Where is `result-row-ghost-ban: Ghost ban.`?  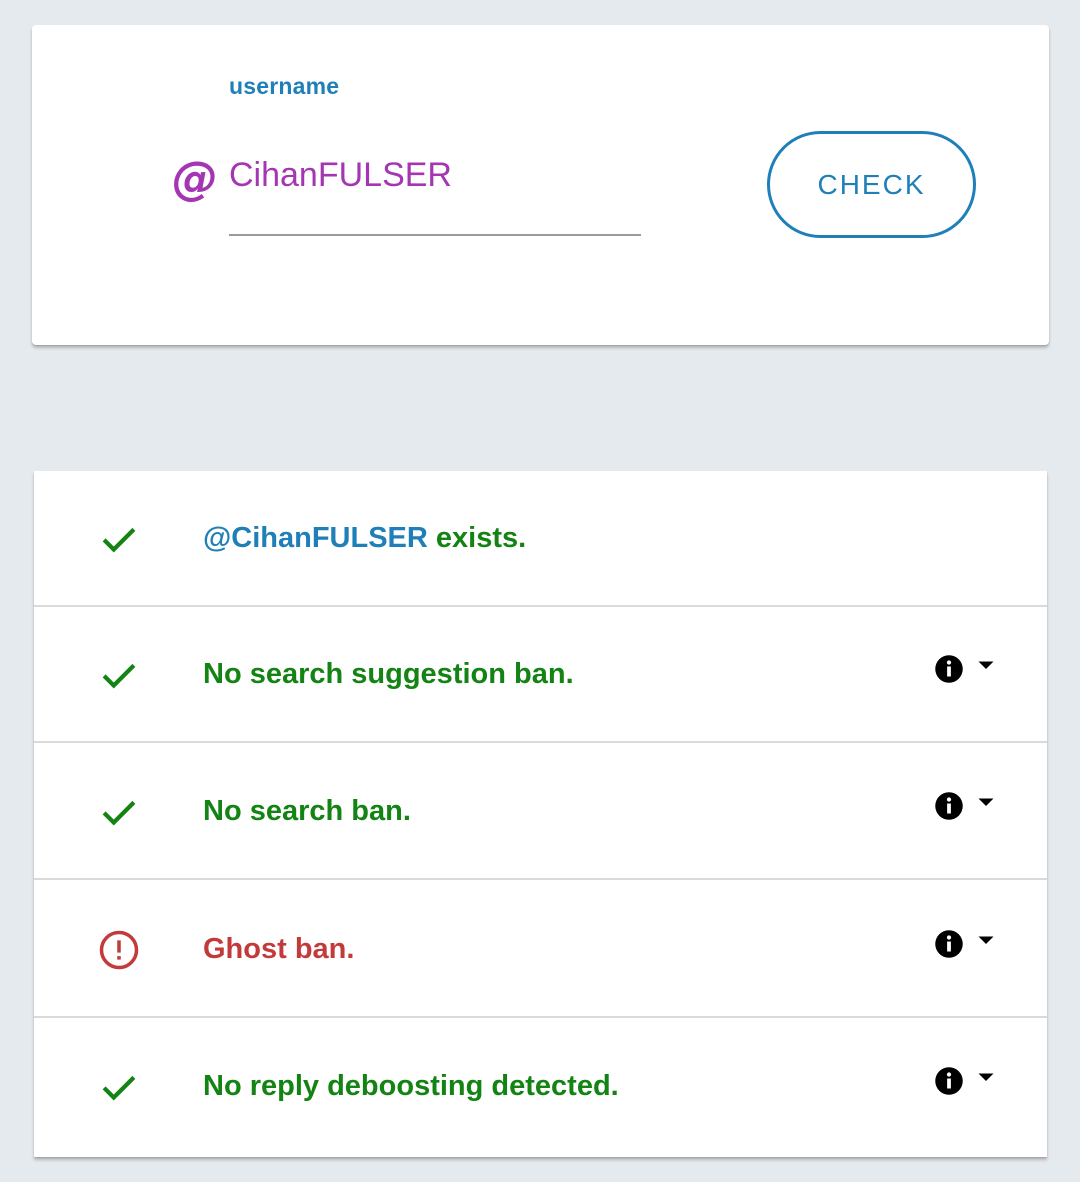 result-row-ghost-ban: Ghost ban. is located at coordinates (540, 950).